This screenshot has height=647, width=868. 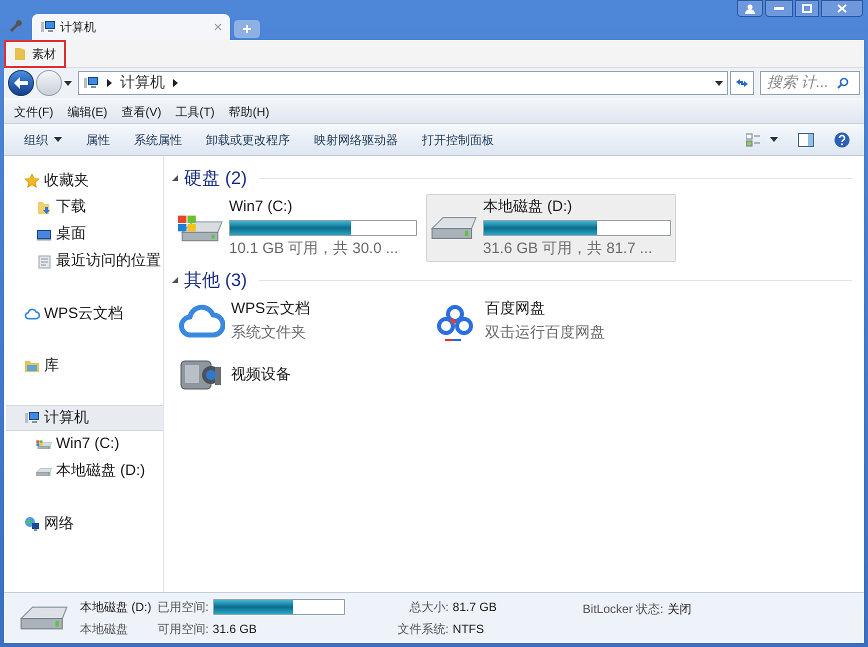 What do you see at coordinates (297, 375) in the screenshot?
I see `item-tile: 视频设备` at bounding box center [297, 375].